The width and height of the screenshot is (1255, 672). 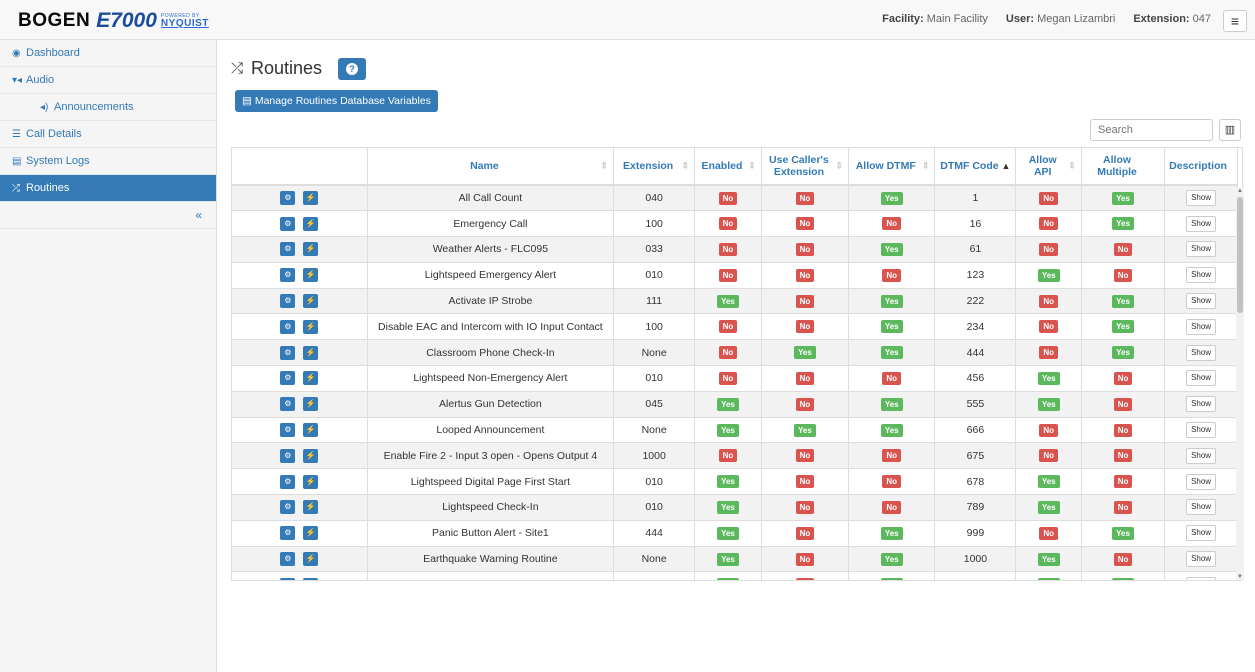 What do you see at coordinates (975, 167) in the screenshot?
I see `column-header-dtmf-code: DTMF Code ▲` at bounding box center [975, 167].